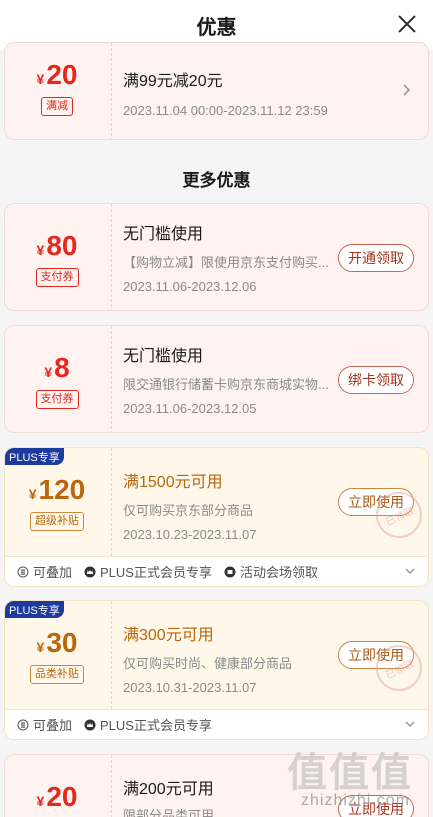  I want to click on coupon-date: 2023.10.23-2023.11.07, so click(190, 534).